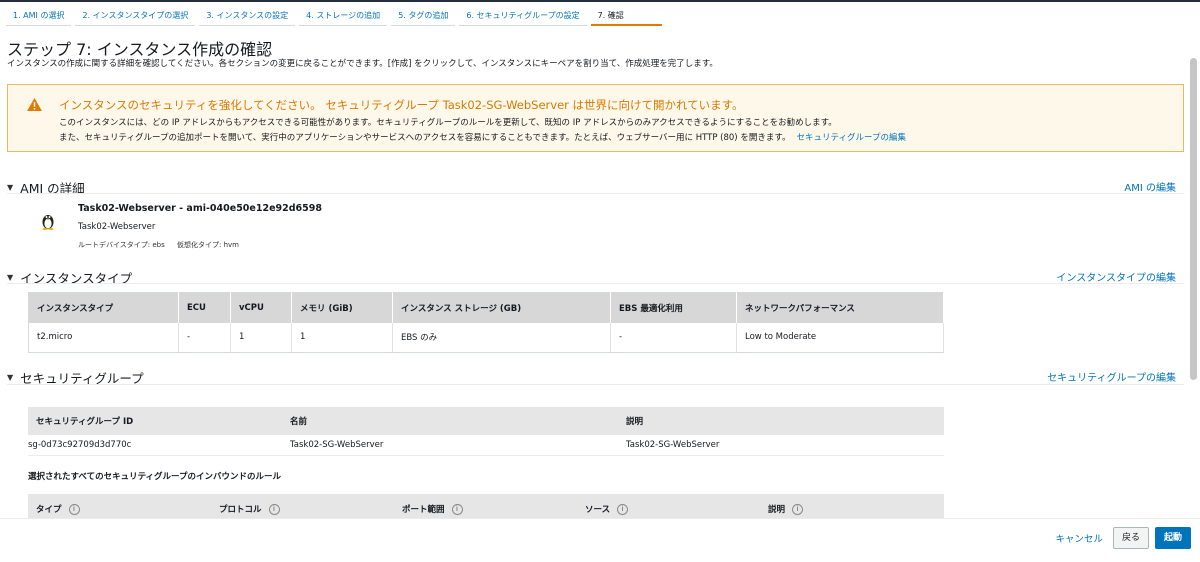  I want to click on linux-penguin-icon, so click(48, 222).